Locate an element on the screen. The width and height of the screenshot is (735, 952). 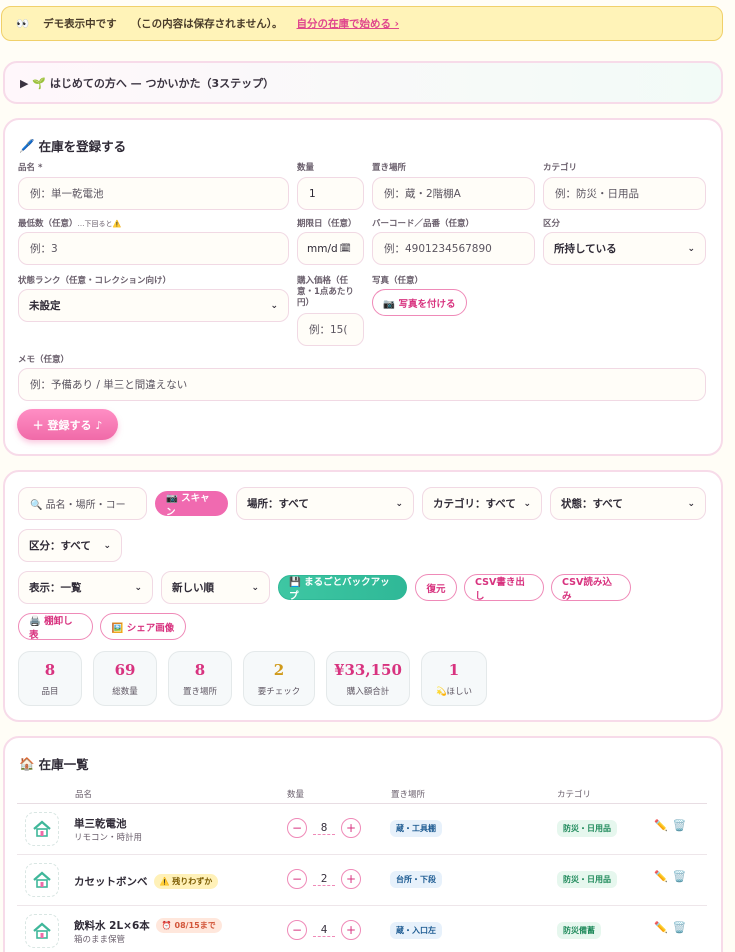
quantity-stepper: −2 + is located at coordinates (324, 879).